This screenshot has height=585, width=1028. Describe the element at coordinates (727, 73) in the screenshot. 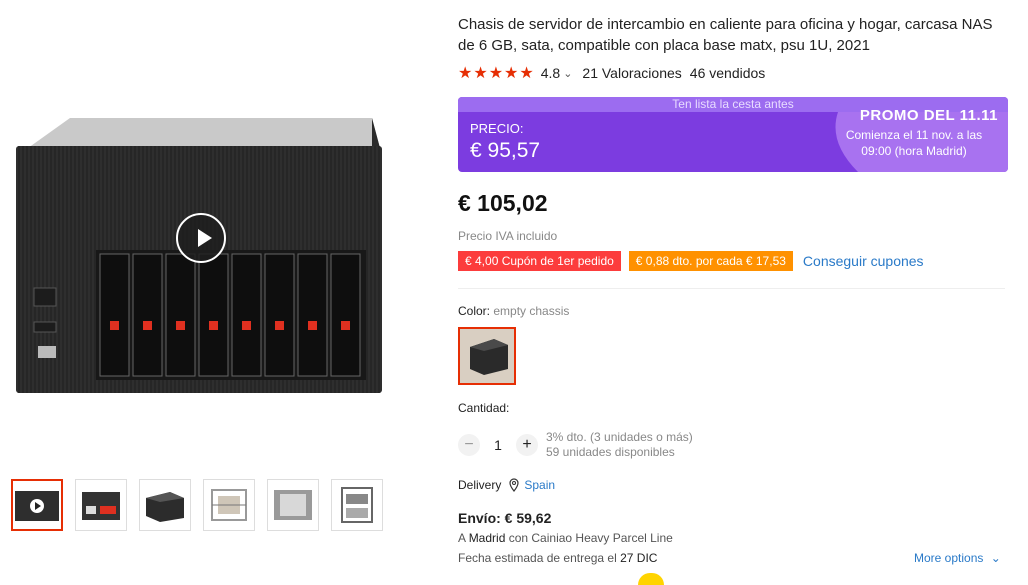

I see `sold-count: 46 vendidos` at that location.